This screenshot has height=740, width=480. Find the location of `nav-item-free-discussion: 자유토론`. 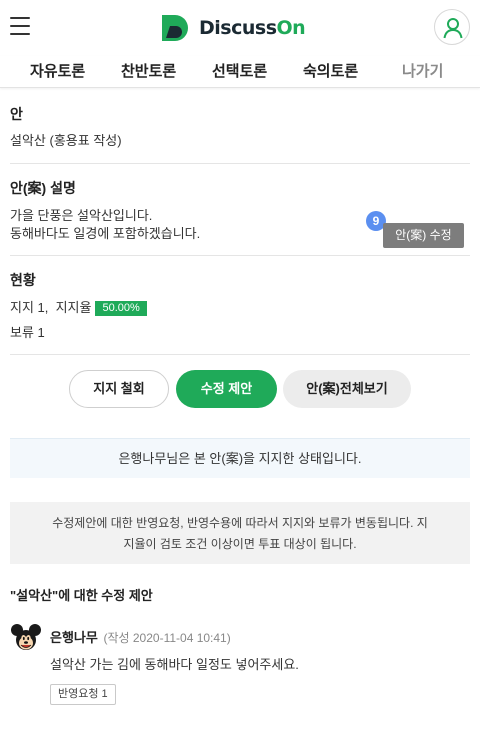

nav-item-free-discussion: 자유토론 is located at coordinates (57, 70).